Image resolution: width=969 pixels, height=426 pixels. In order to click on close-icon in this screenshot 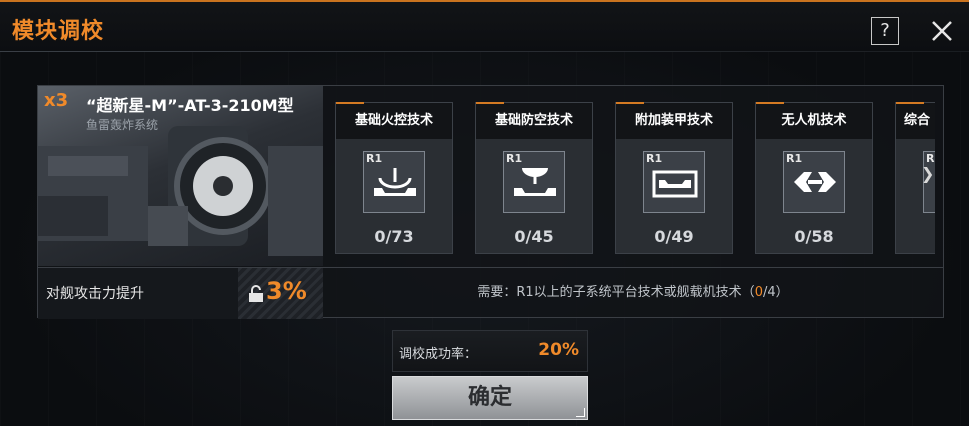, I will do `click(942, 31)`.